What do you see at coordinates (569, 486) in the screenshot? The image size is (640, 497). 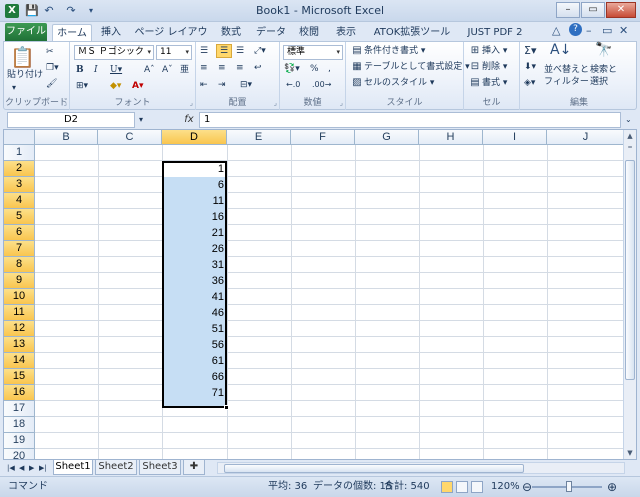 I see `zoom-slider-thumb` at bounding box center [569, 486].